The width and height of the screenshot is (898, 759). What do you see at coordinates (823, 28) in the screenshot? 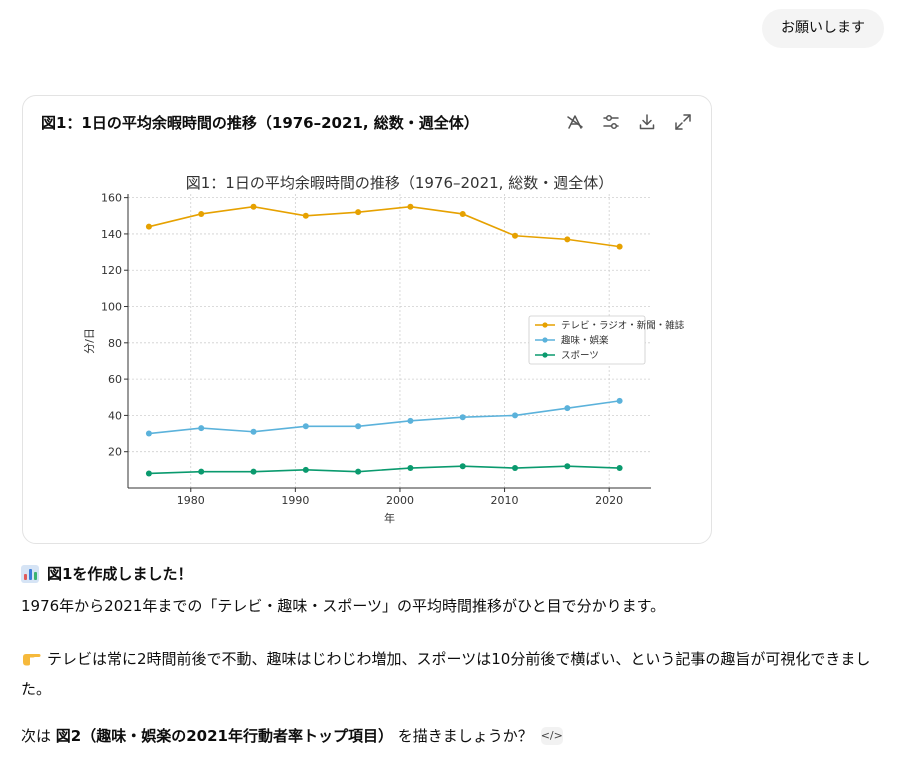
I see `user-message-bubble: お願いします` at bounding box center [823, 28].